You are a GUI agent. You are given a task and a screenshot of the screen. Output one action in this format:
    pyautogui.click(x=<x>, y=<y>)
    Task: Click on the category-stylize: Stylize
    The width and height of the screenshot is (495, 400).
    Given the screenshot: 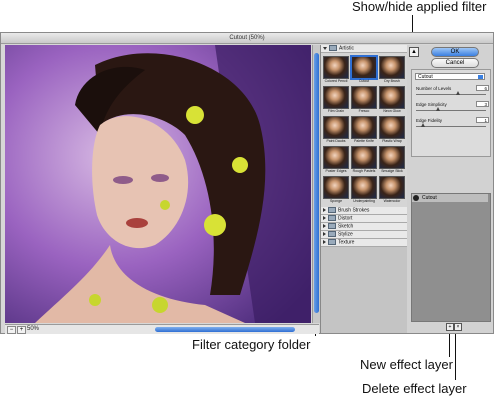 What is the action you would take?
    pyautogui.click(x=364, y=235)
    